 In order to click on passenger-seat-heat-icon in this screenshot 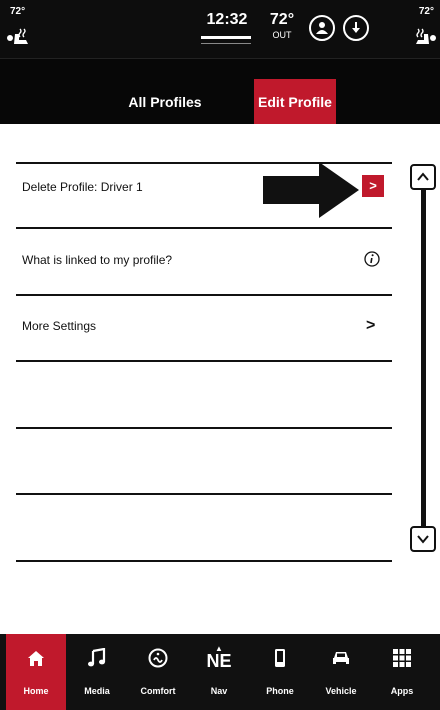, I will do `click(426, 36)`.